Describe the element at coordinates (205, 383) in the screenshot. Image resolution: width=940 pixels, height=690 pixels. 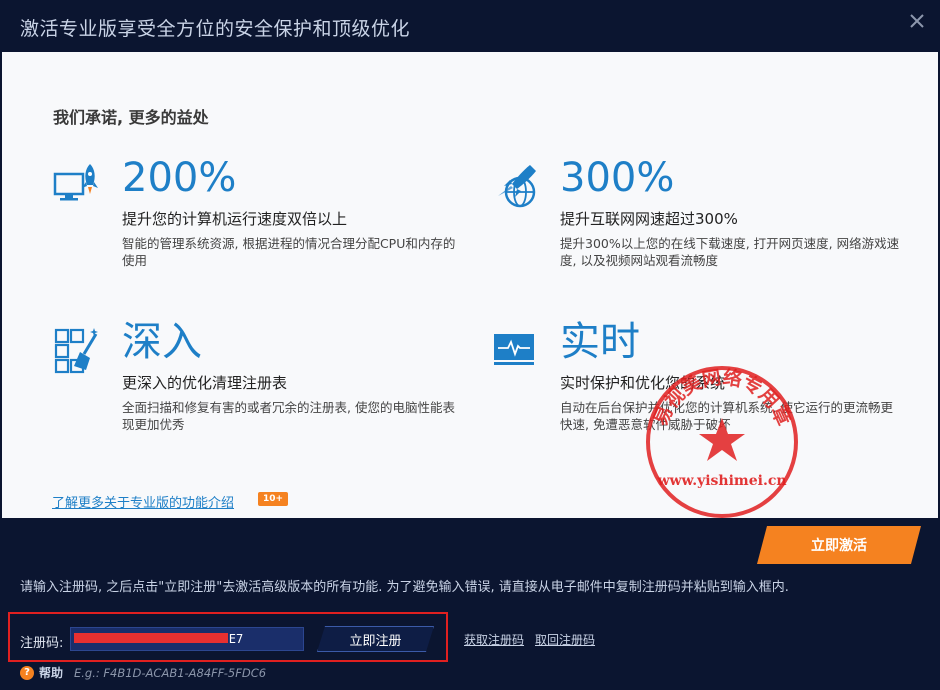
I see `feature-registry-title: 更深入的优化清理注册表` at that location.